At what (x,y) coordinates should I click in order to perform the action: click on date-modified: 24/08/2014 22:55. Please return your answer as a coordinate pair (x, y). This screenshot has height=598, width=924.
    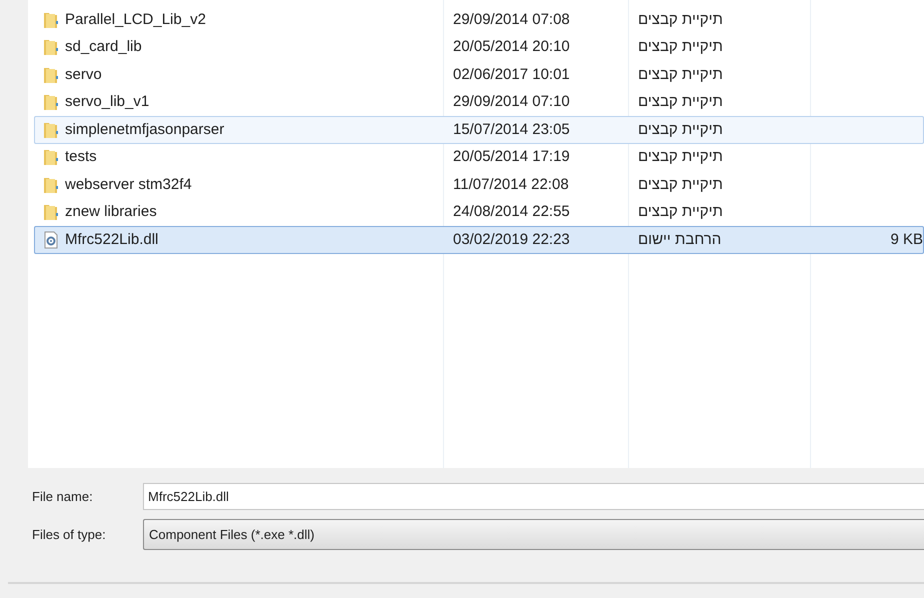
    Looking at the image, I should click on (511, 211).